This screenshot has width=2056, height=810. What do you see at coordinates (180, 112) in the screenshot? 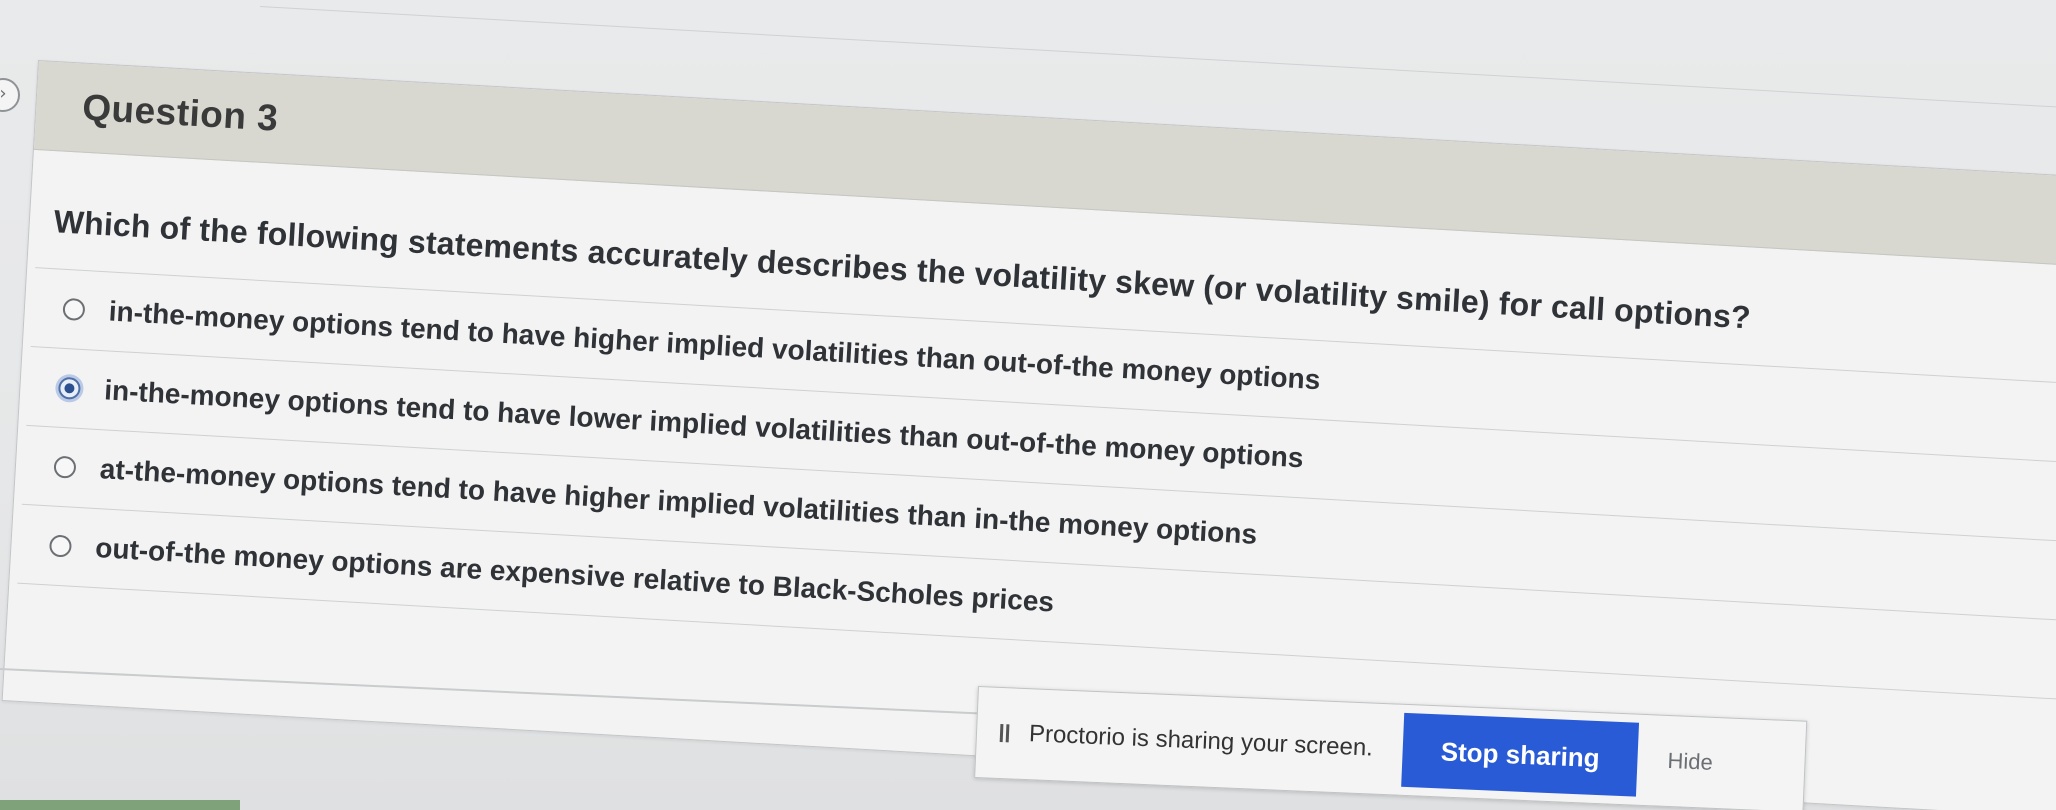
I see `question-title: Question 3` at bounding box center [180, 112].